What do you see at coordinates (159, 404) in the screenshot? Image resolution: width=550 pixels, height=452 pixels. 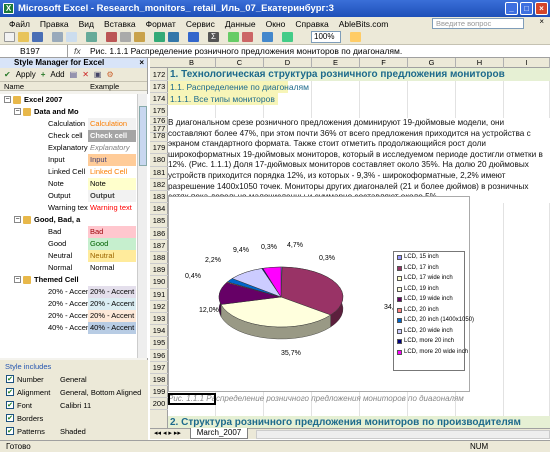 I see `row-header: 200` at bounding box center [159, 404].